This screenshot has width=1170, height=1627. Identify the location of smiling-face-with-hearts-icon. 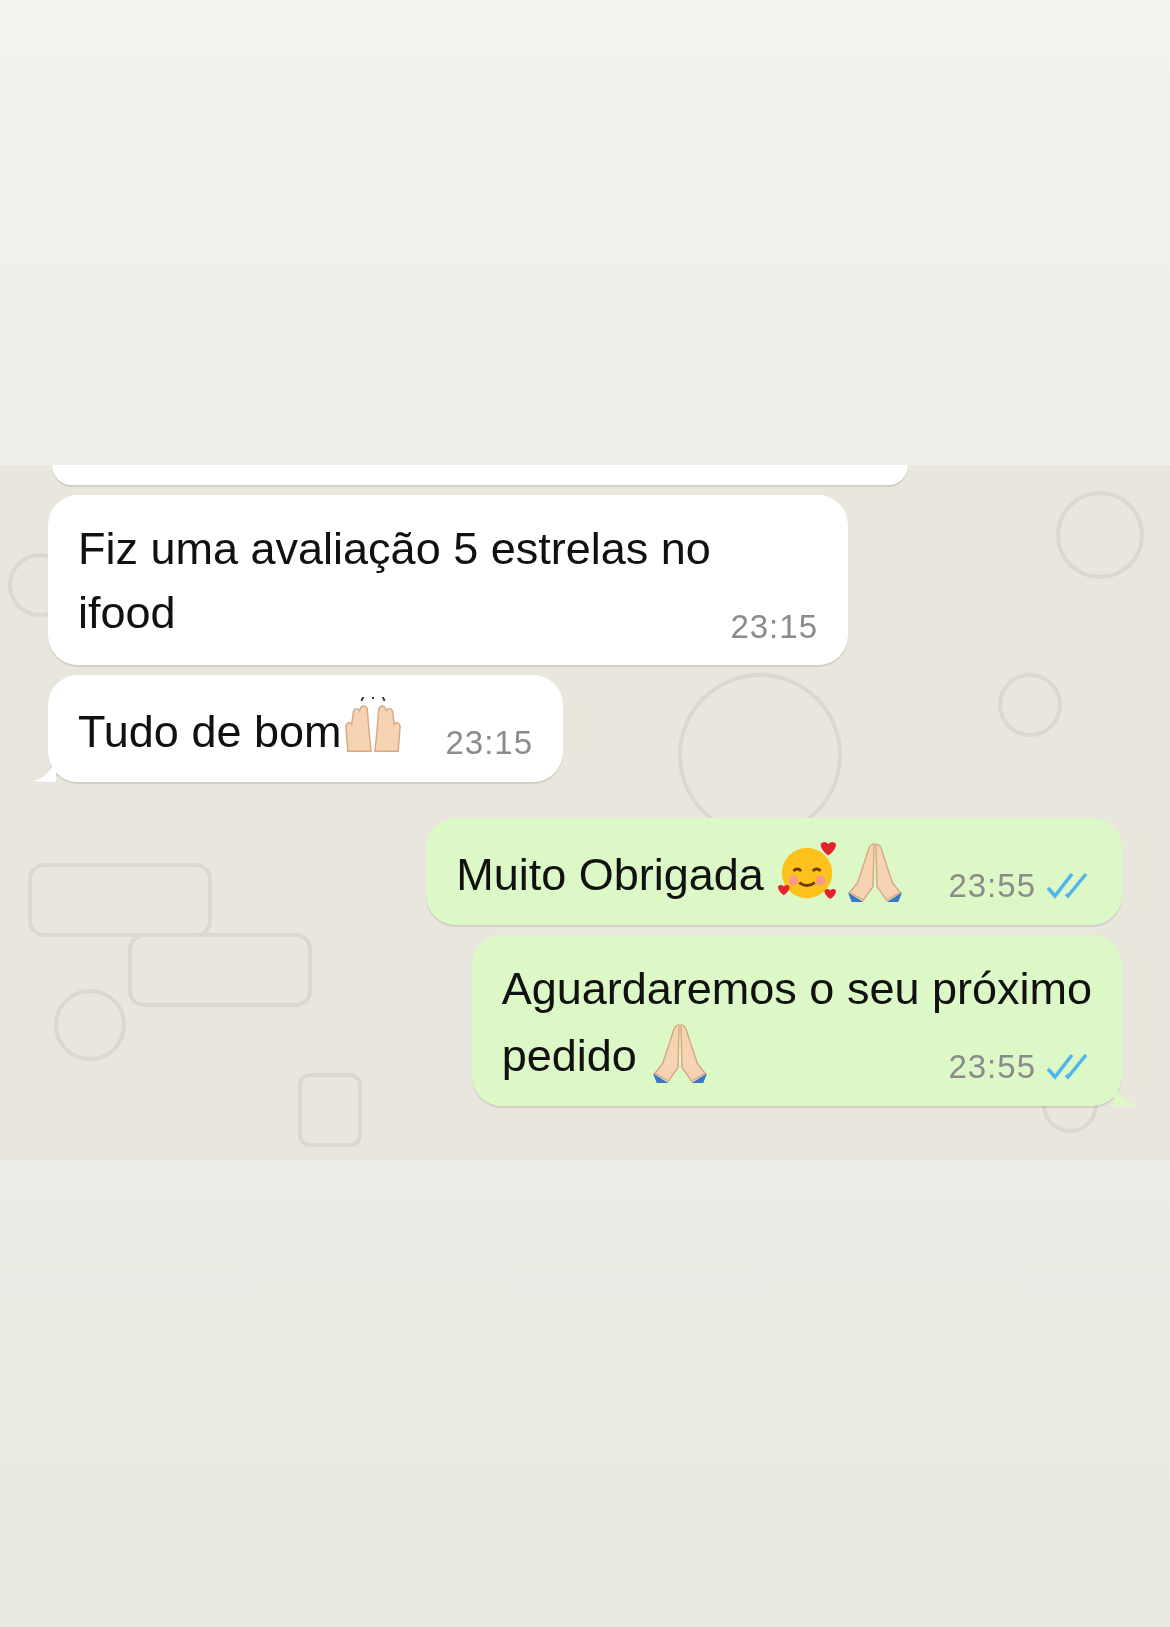
(807, 871).